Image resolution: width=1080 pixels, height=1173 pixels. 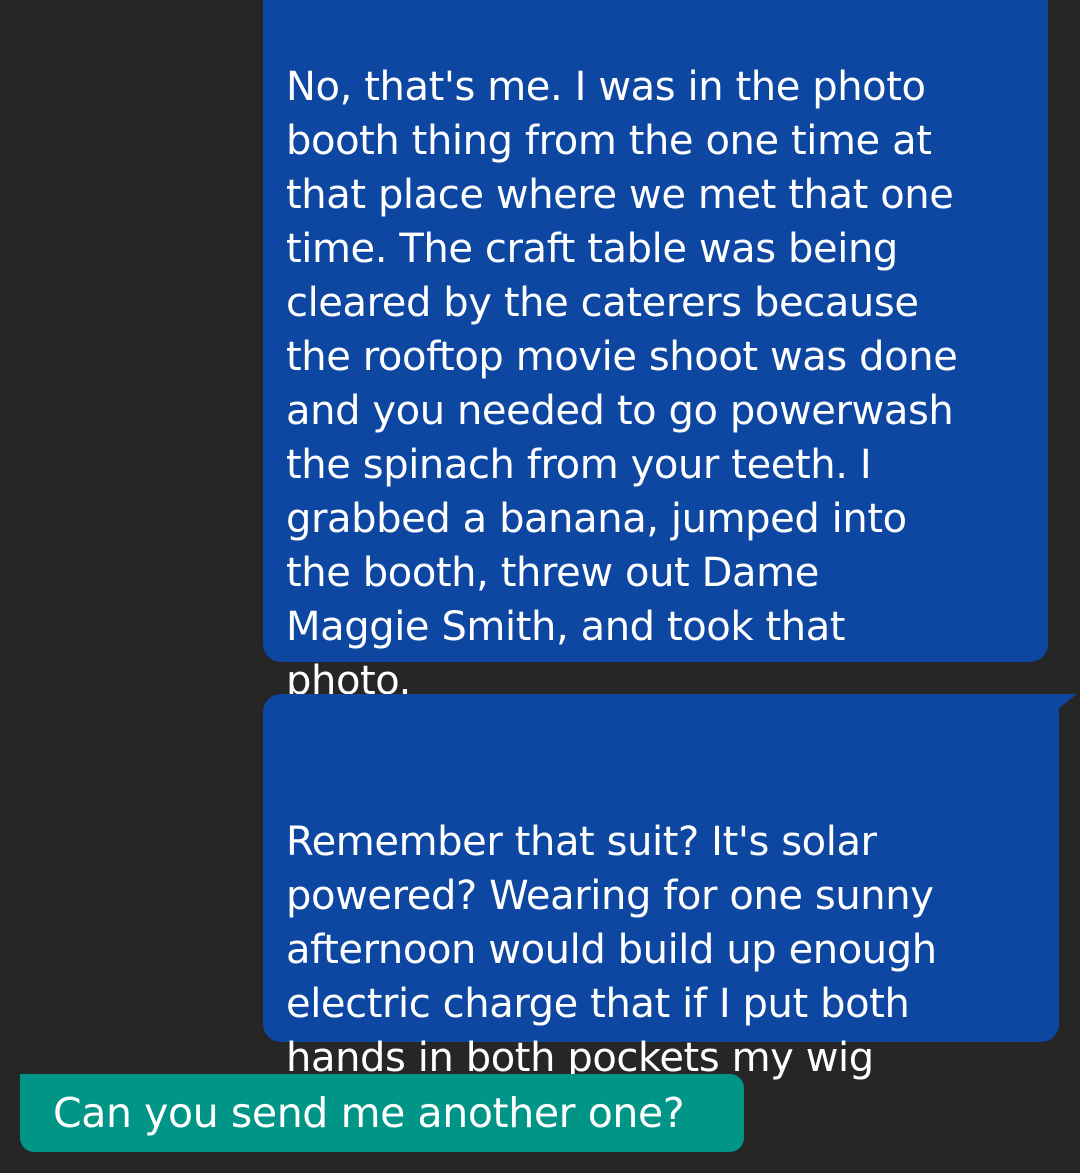 What do you see at coordinates (1068, 701) in the screenshot?
I see `bubble-tail` at bounding box center [1068, 701].